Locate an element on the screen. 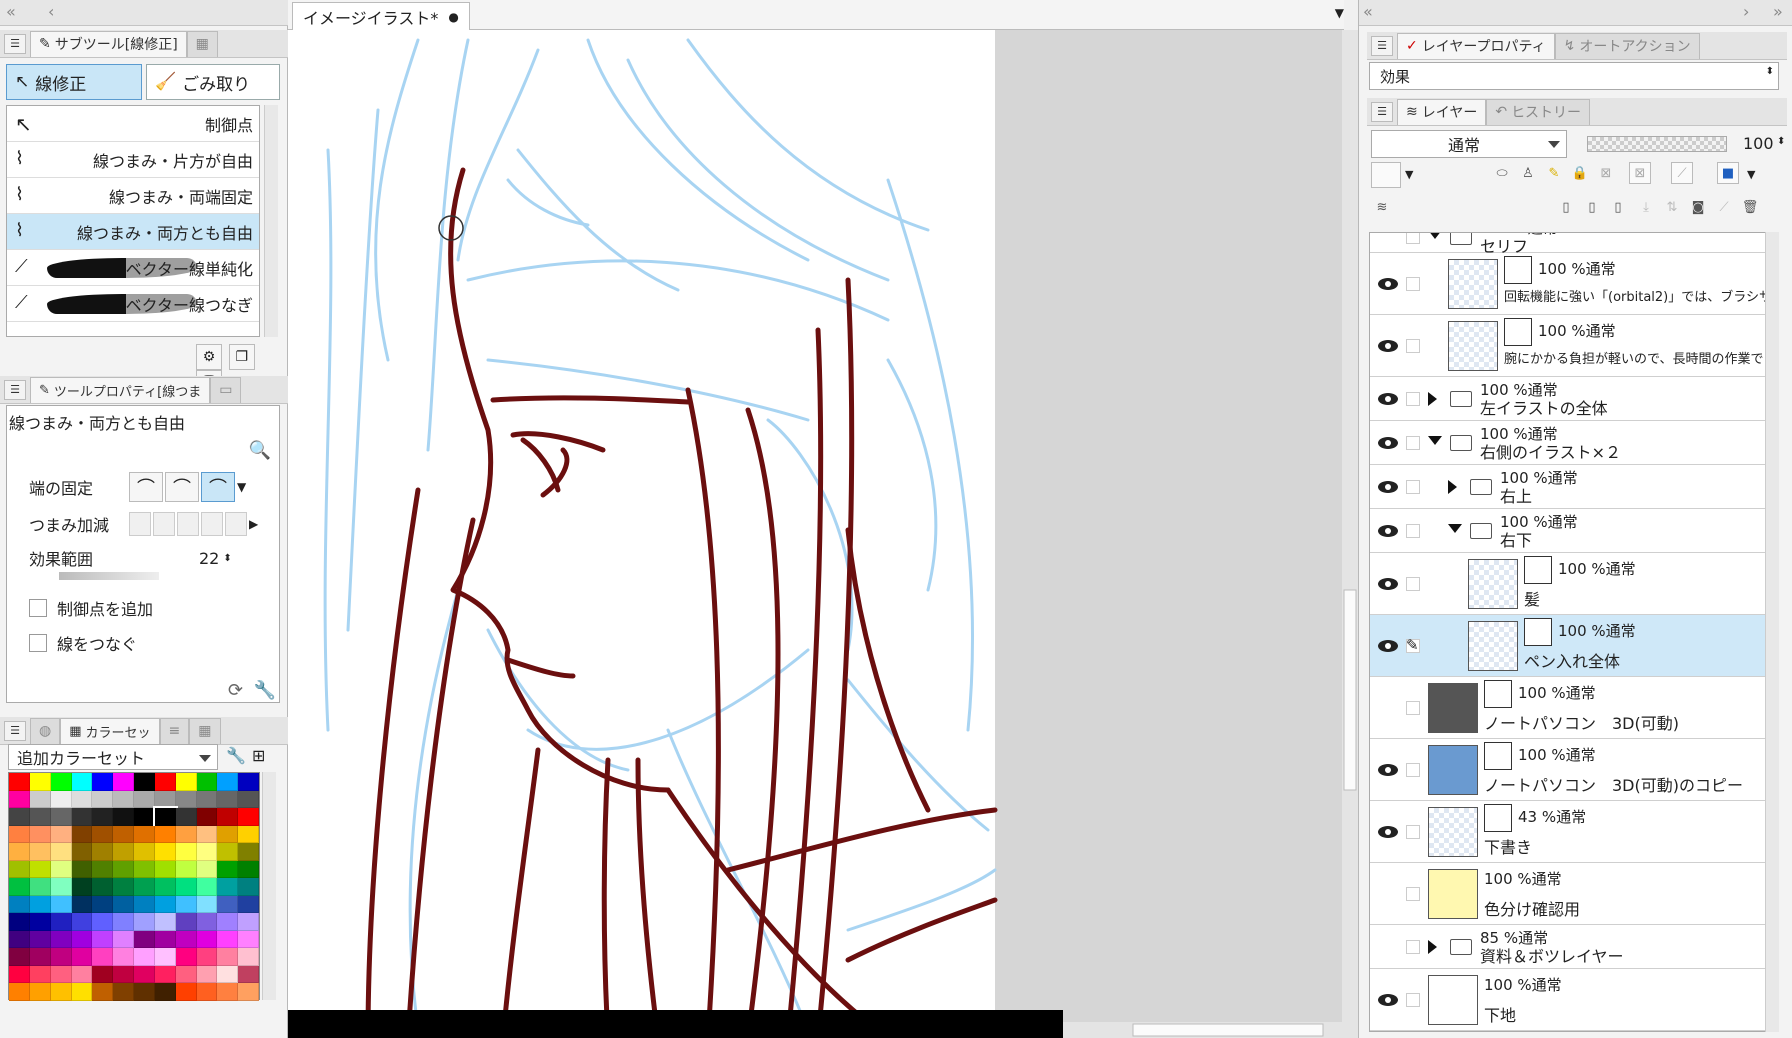 This screenshot has height=1038, width=1792. subtool-group-dust: 🧹 ごみ取り is located at coordinates (213, 82).